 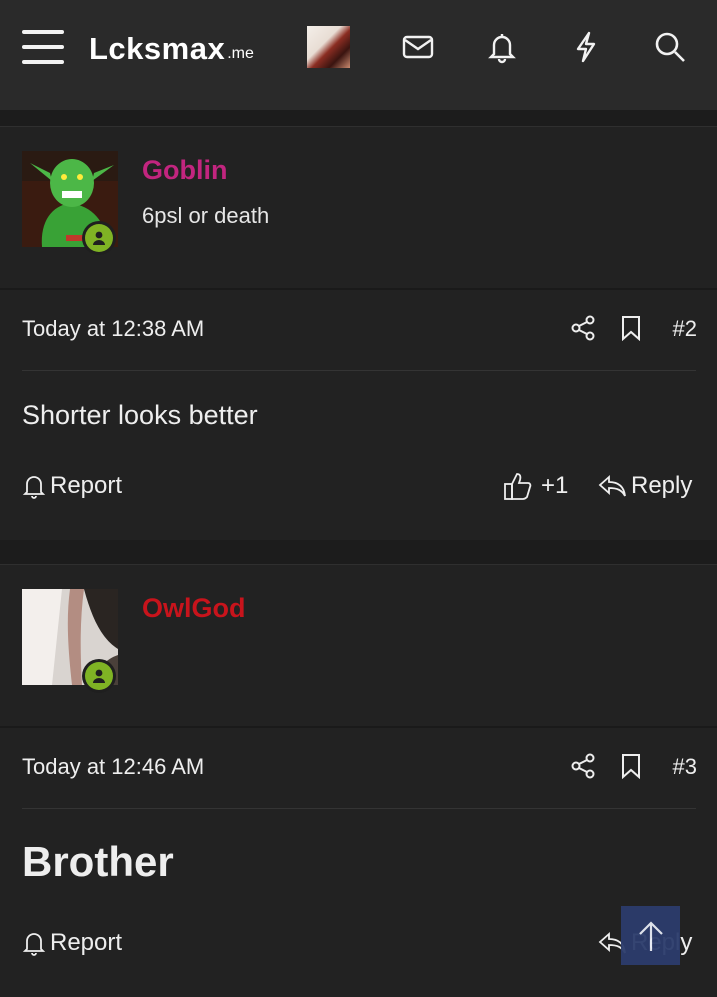 I want to click on reply-arrow-icon, so click(x=612, y=485).